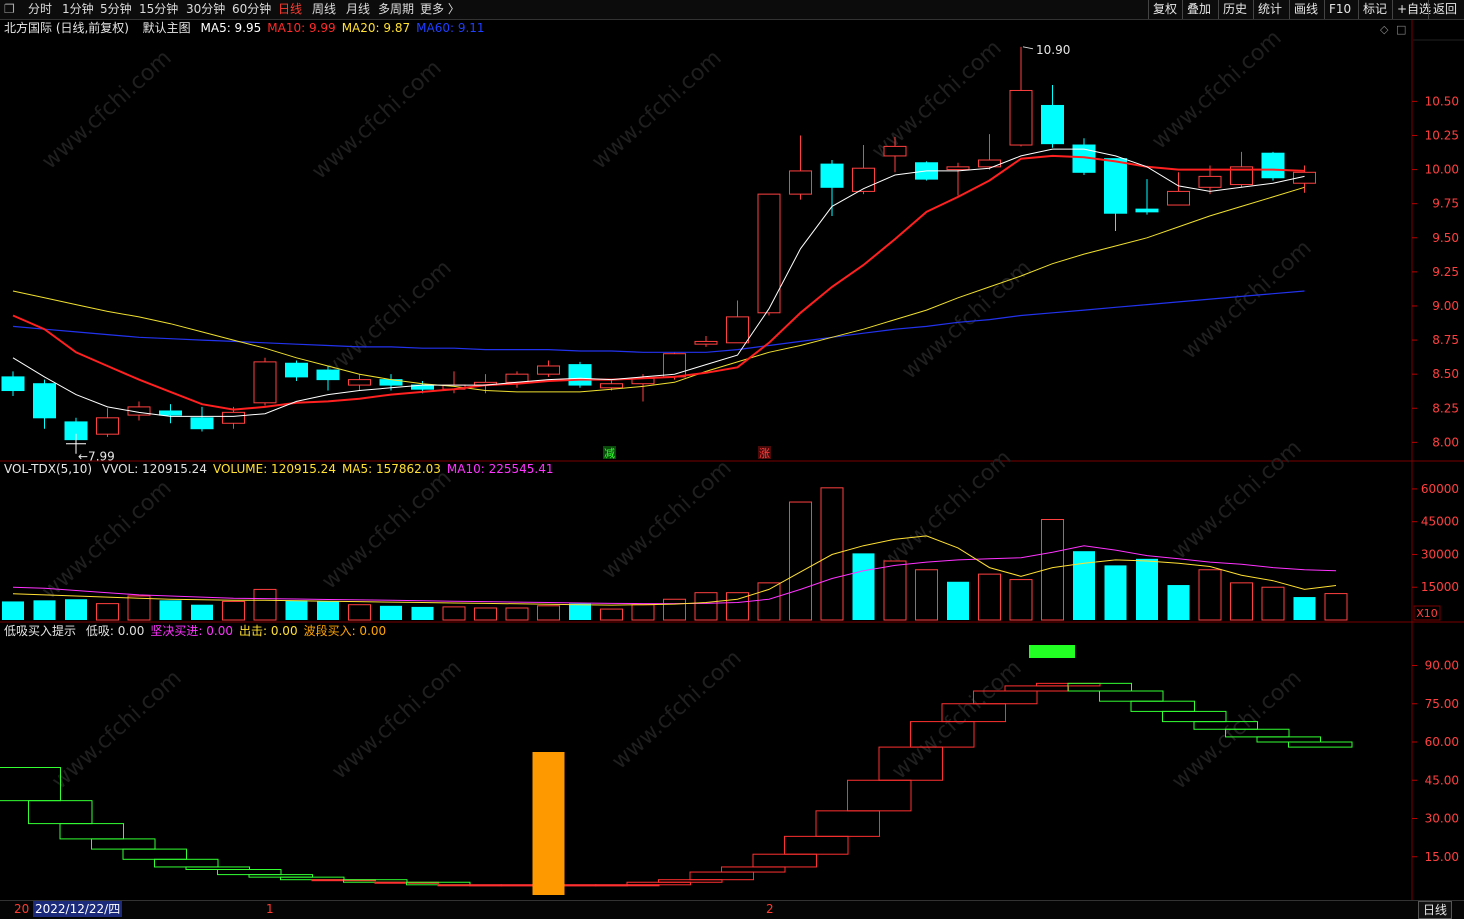  I want to click on watermark-12: www.cfchi.com, so click(1236, 500).